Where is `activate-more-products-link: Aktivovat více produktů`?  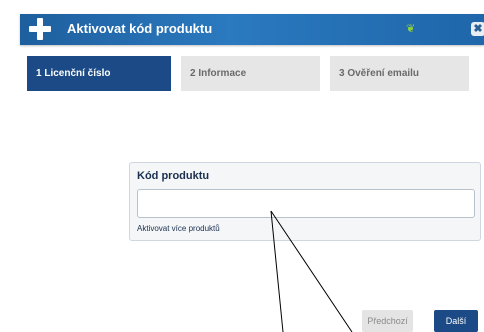
activate-more-products-link: Aktivovat více produktů is located at coordinates (178, 228).